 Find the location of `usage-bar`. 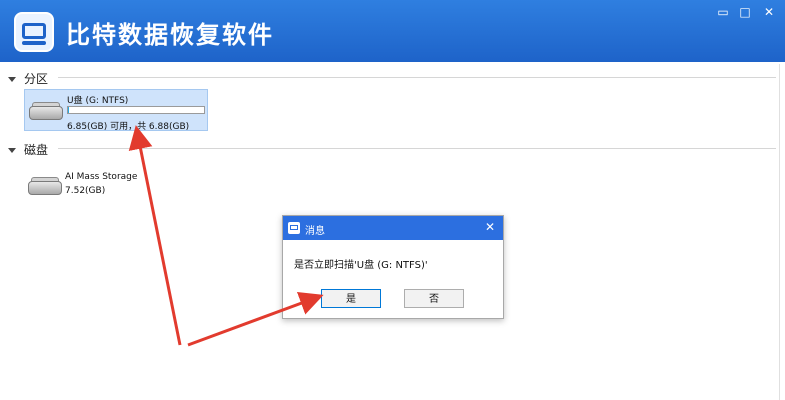

usage-bar is located at coordinates (136, 110).